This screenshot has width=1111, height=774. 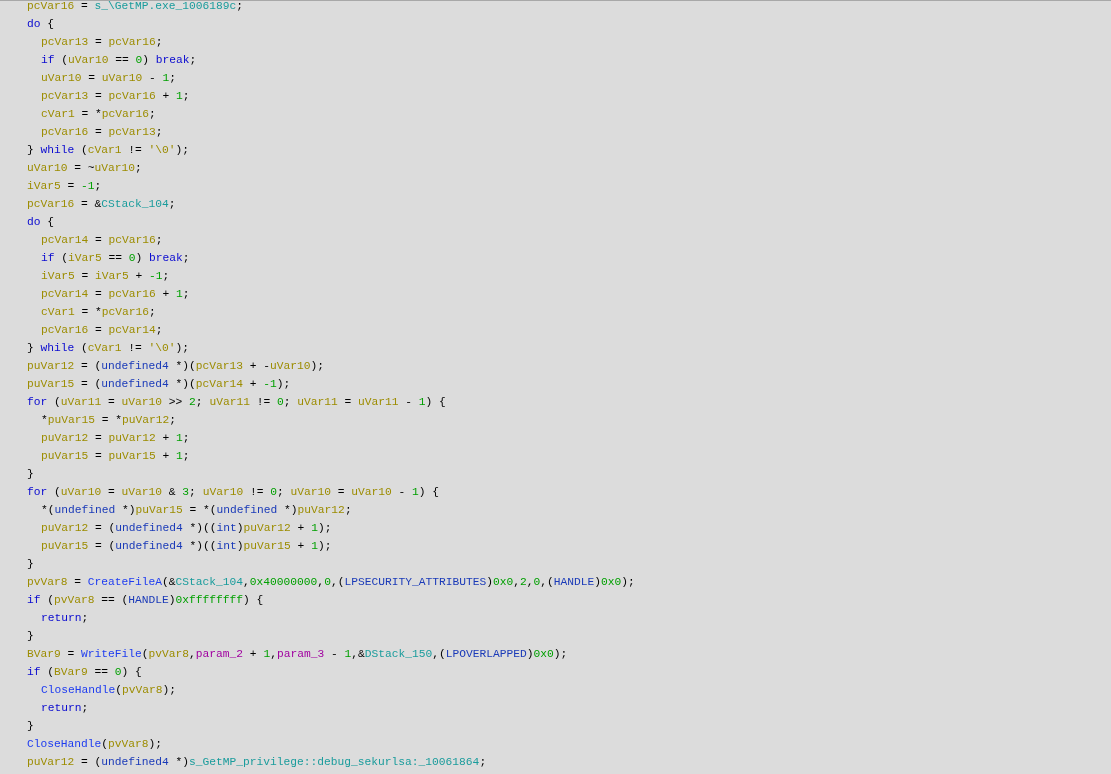 What do you see at coordinates (102, 132) in the screenshot?
I see `code-line: pcVar16 = pcVar13;` at bounding box center [102, 132].